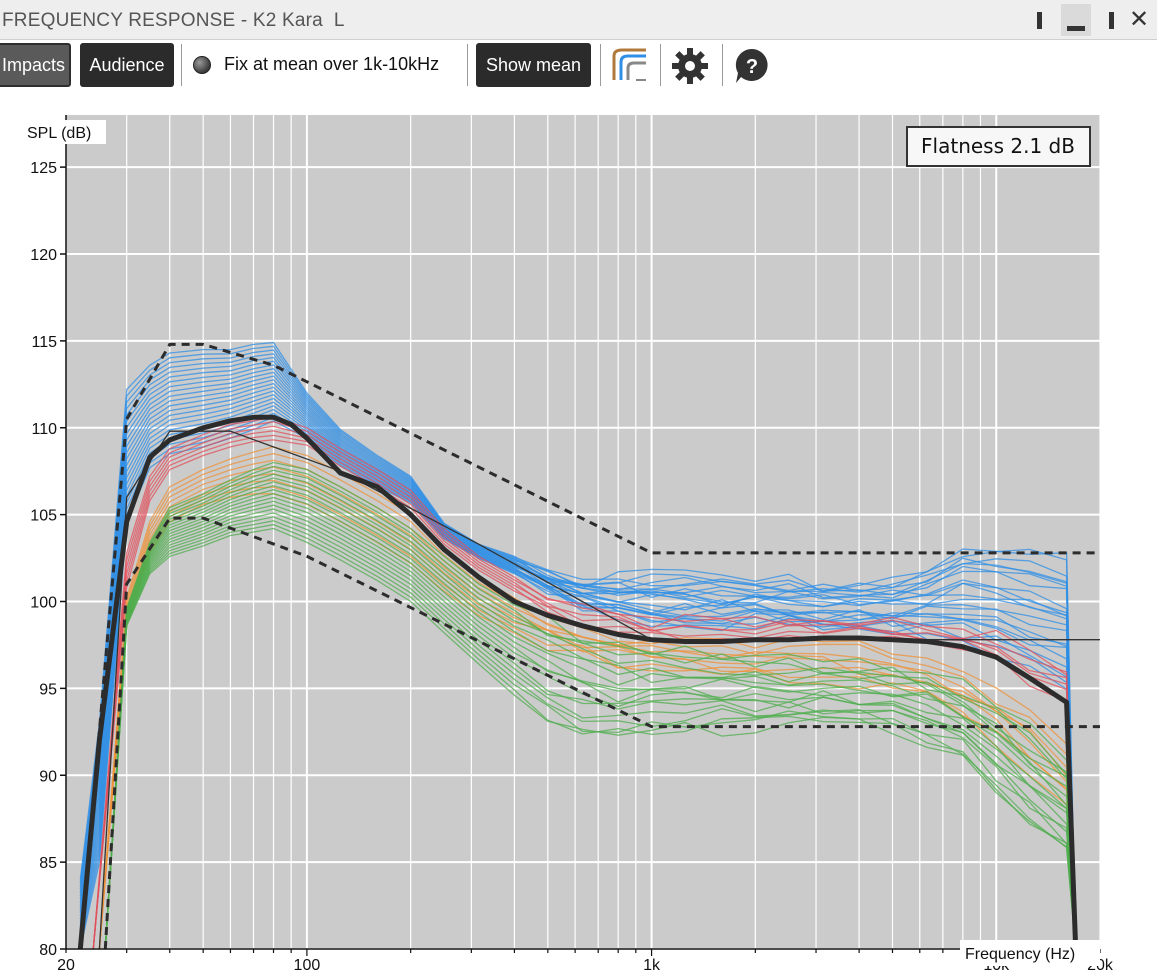 The height and width of the screenshot is (973, 1157). What do you see at coordinates (332, 64) in the screenshot?
I see `fix-mean-label: Fix at mean over 1k-10kHz` at bounding box center [332, 64].